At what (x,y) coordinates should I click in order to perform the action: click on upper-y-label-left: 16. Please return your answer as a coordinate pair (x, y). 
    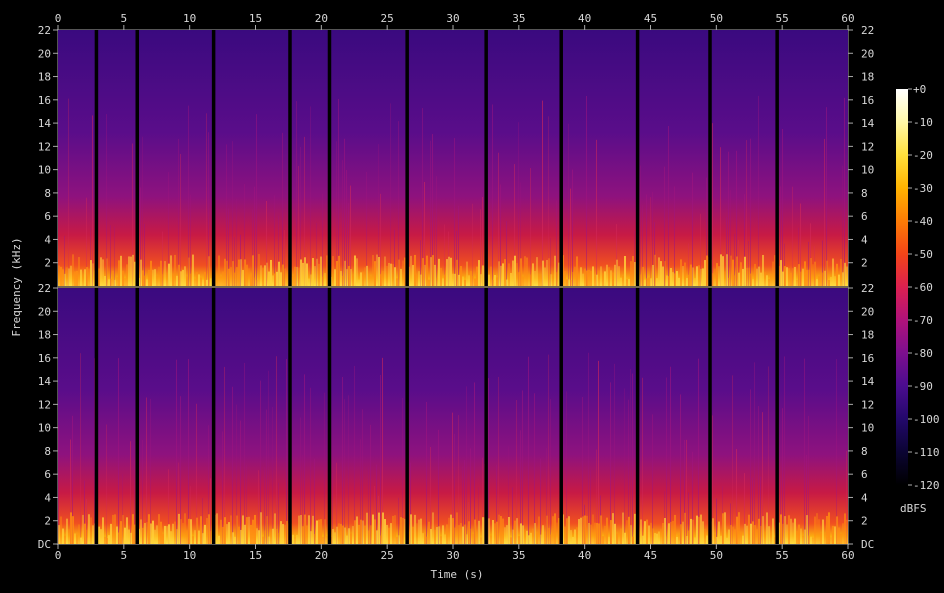
    Looking at the image, I should click on (44, 100).